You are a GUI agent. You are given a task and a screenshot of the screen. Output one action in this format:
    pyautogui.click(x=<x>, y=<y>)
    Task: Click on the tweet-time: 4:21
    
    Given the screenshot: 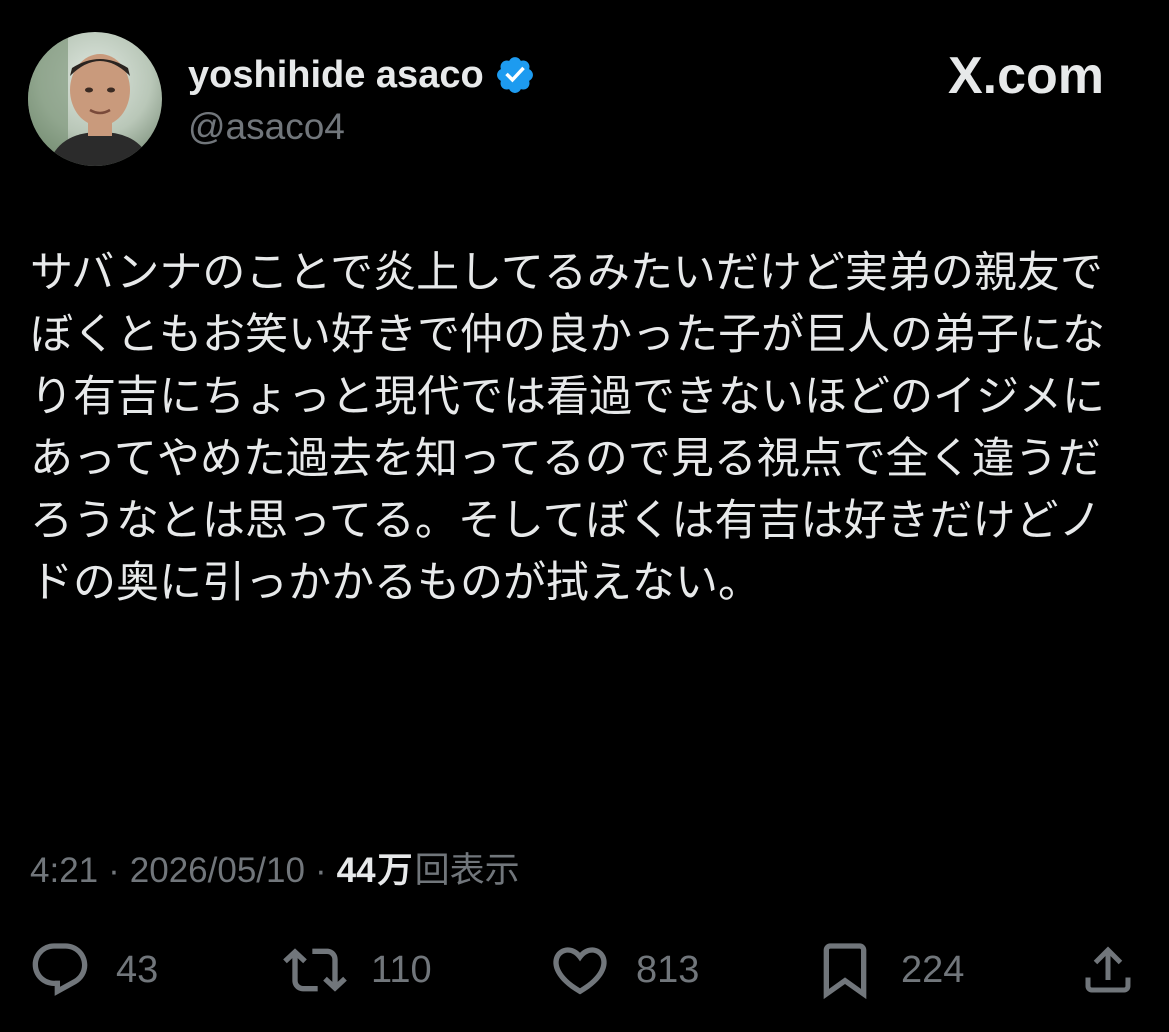 What is the action you would take?
    pyautogui.click(x=64, y=871)
    